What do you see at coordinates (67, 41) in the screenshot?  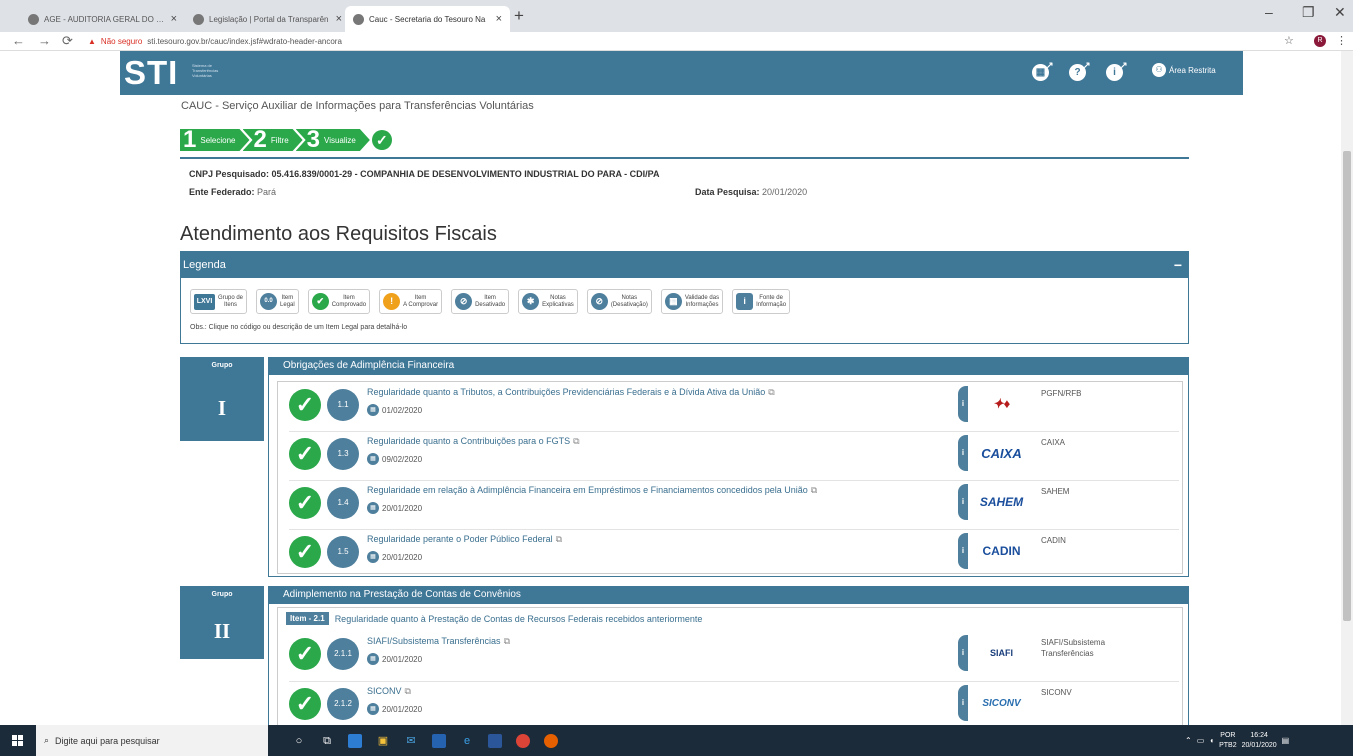 I see `reload-icon: ⟳` at bounding box center [67, 41].